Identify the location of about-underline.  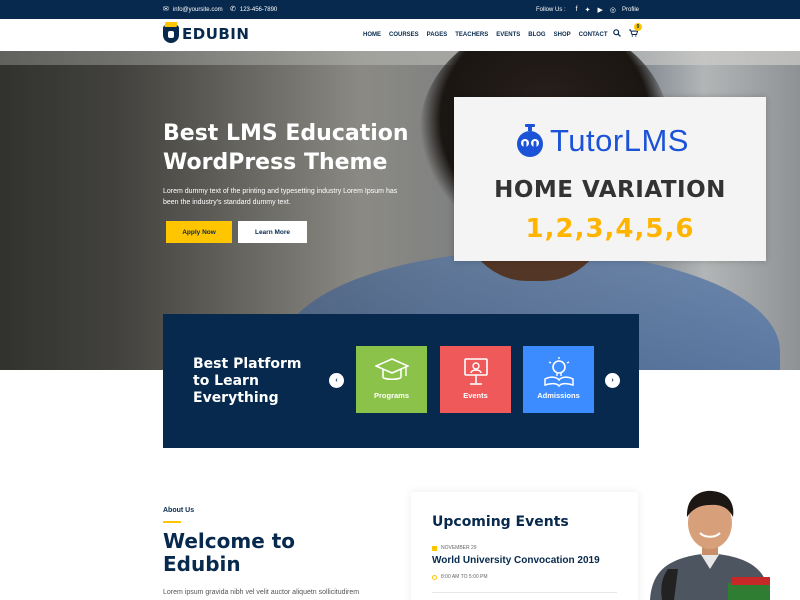
(172, 522).